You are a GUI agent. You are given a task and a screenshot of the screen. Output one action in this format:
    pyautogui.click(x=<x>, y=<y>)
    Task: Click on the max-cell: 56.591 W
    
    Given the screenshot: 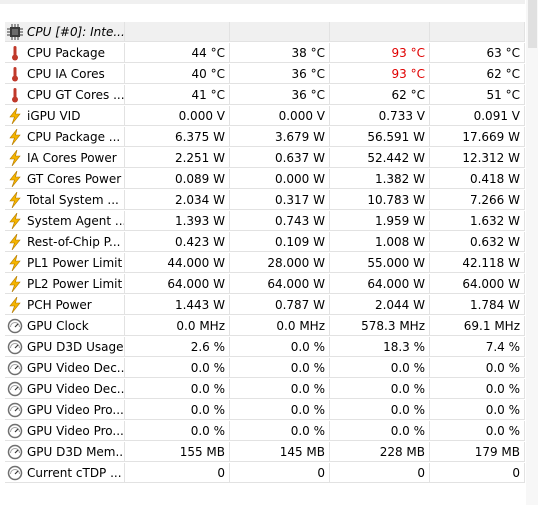 What is the action you would take?
    pyautogui.click(x=380, y=137)
    